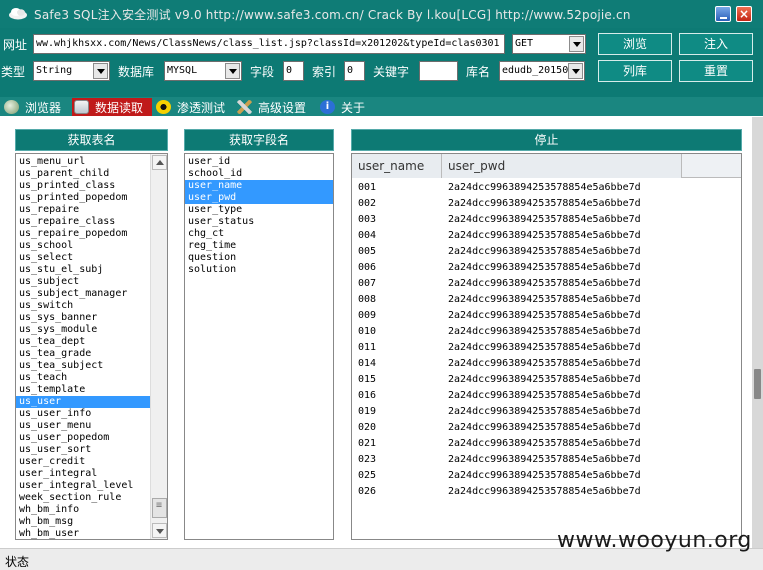 Image resolution: width=763 pixels, height=570 pixels. Describe the element at coordinates (83, 438) in the screenshot. I see `table-list-item: us_user_popedom` at that location.